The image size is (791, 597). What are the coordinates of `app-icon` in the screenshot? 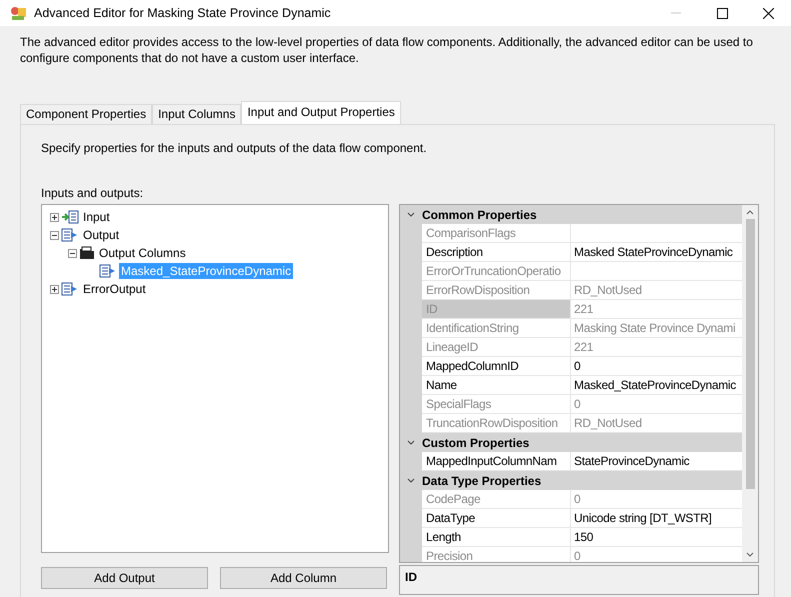 It's located at (19, 13).